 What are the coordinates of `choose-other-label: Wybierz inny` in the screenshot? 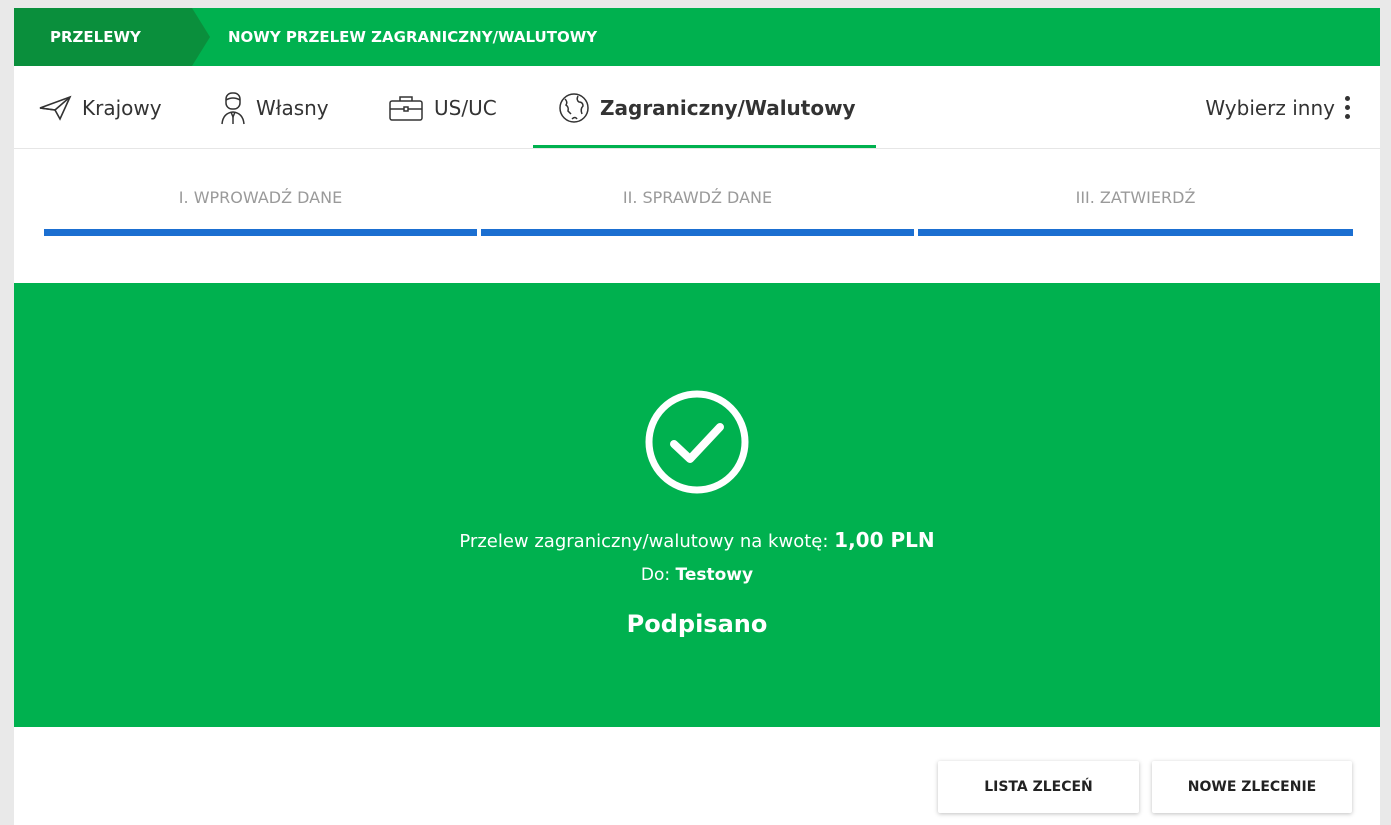 It's located at (1270, 107).